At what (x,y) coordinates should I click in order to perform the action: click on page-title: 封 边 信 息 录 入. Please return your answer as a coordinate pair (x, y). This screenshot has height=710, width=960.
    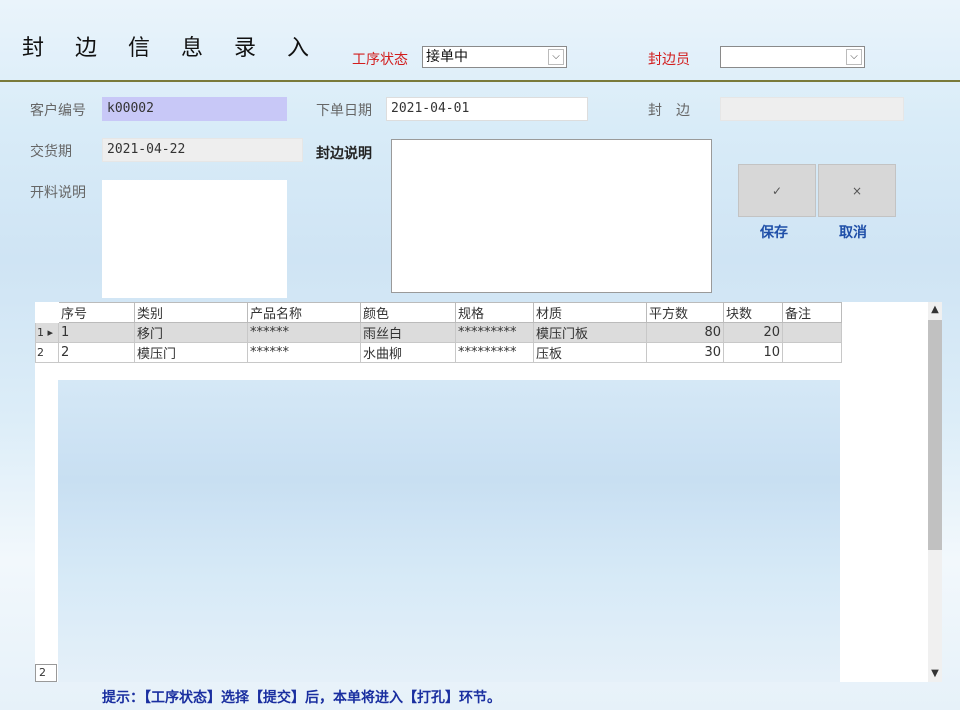
    Looking at the image, I should click on (171, 48).